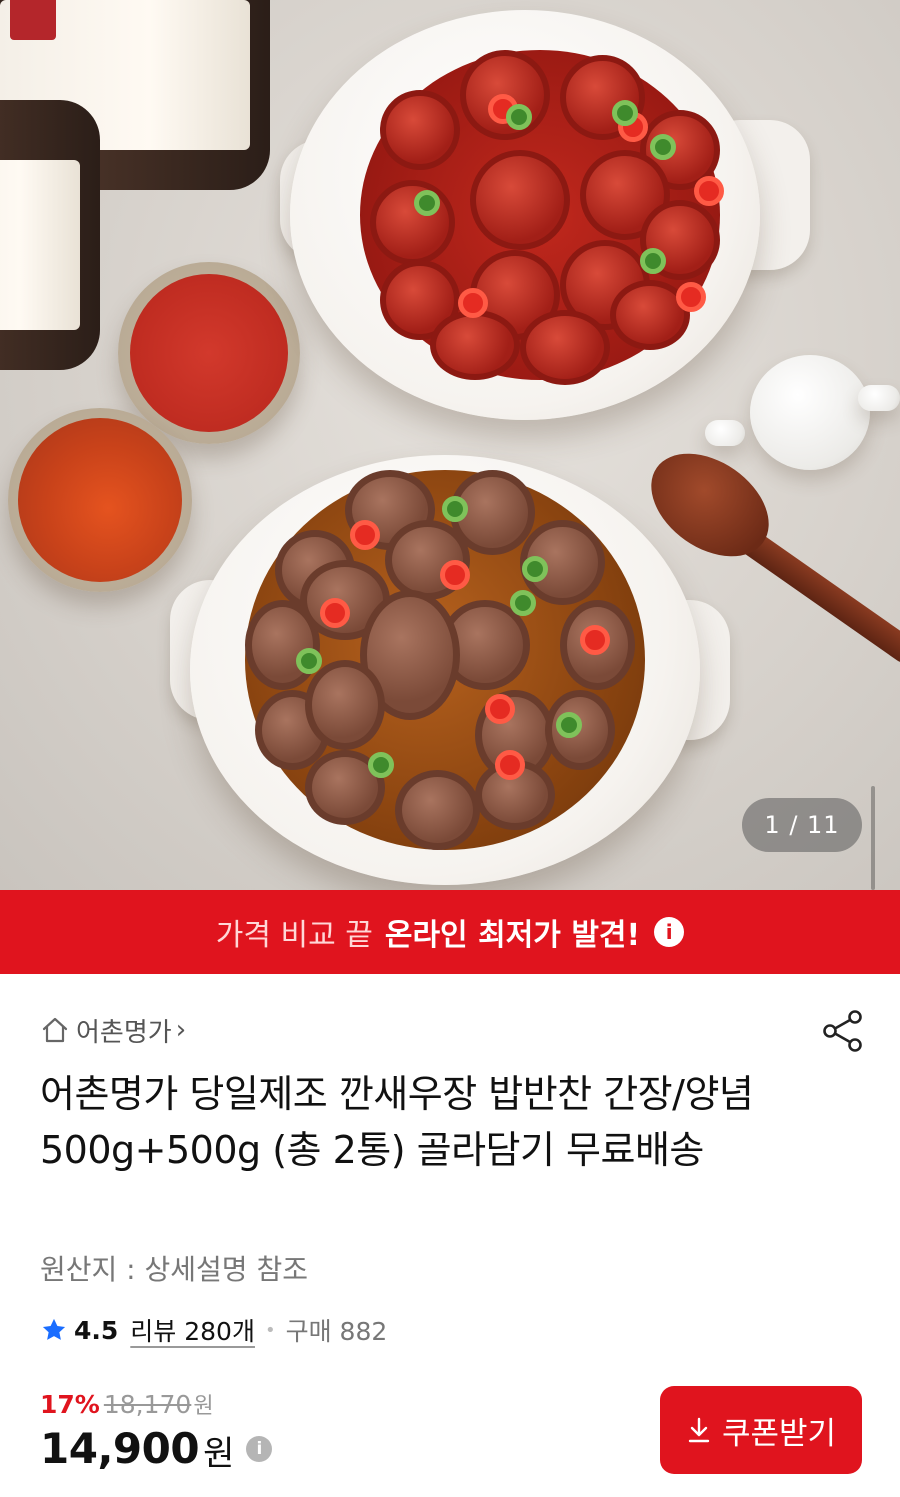  I want to click on chili-powder-bowl, so click(209, 353).